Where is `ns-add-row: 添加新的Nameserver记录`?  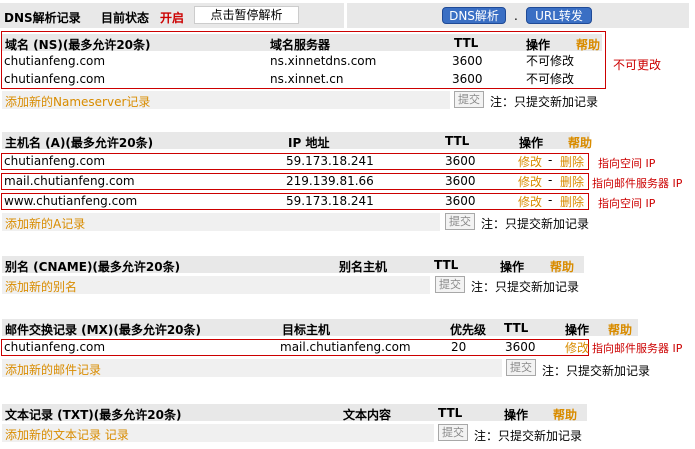
ns-add-row: 添加新的Nameserver记录 is located at coordinates (226, 100).